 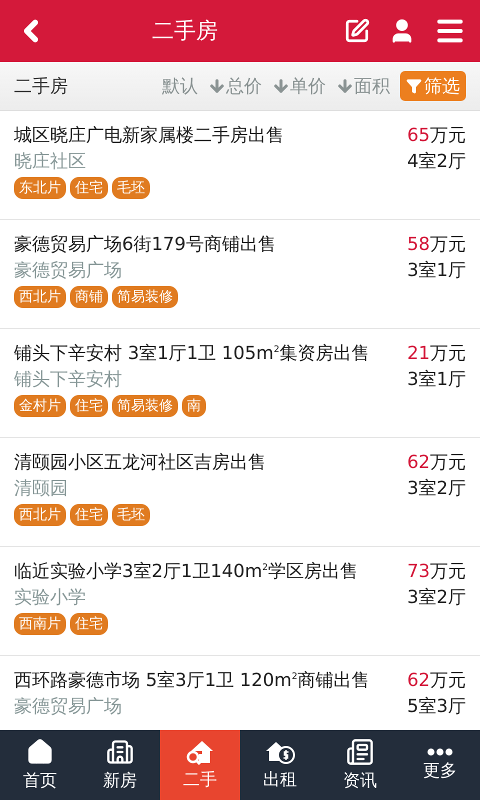 I want to click on more-icon, so click(x=440, y=752).